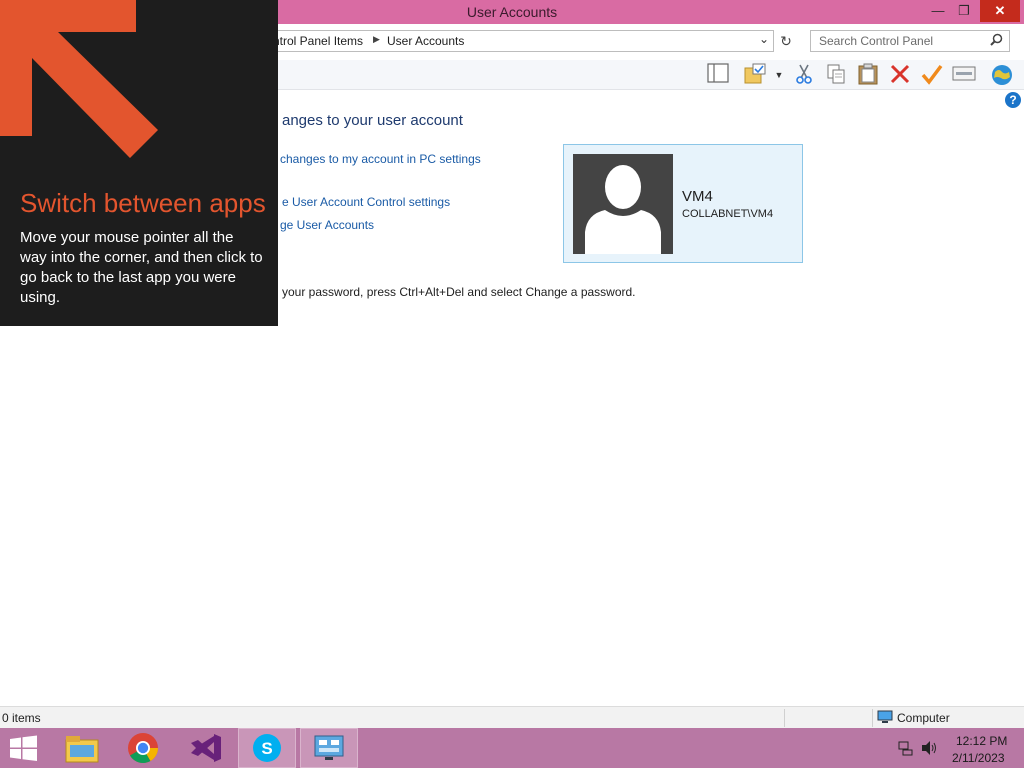 The height and width of the screenshot is (768, 1024). What do you see at coordinates (512, 717) in the screenshot?
I see `status-bar: 0 items Computer` at bounding box center [512, 717].